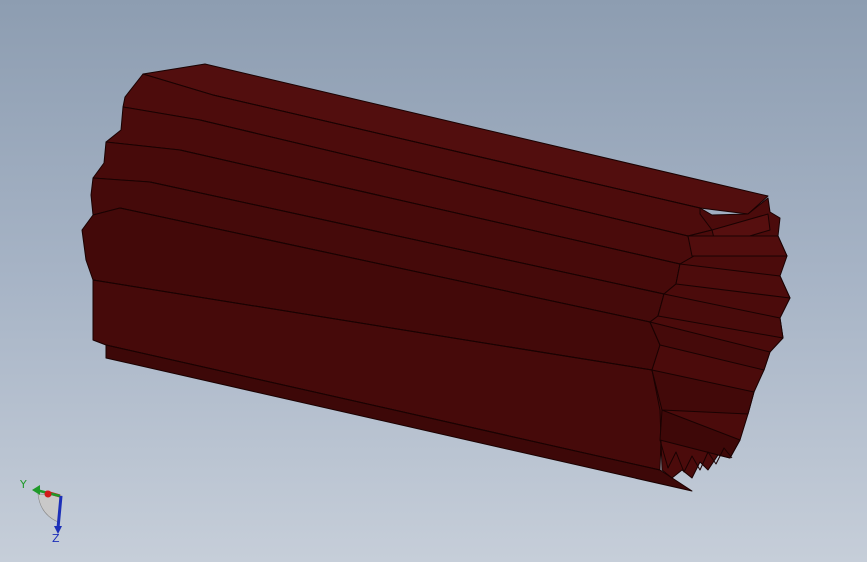 Image resolution: width=867 pixels, height=562 pixels. Describe the element at coordinates (48, 494) in the screenshot. I see `triad-x-arrow` at that location.